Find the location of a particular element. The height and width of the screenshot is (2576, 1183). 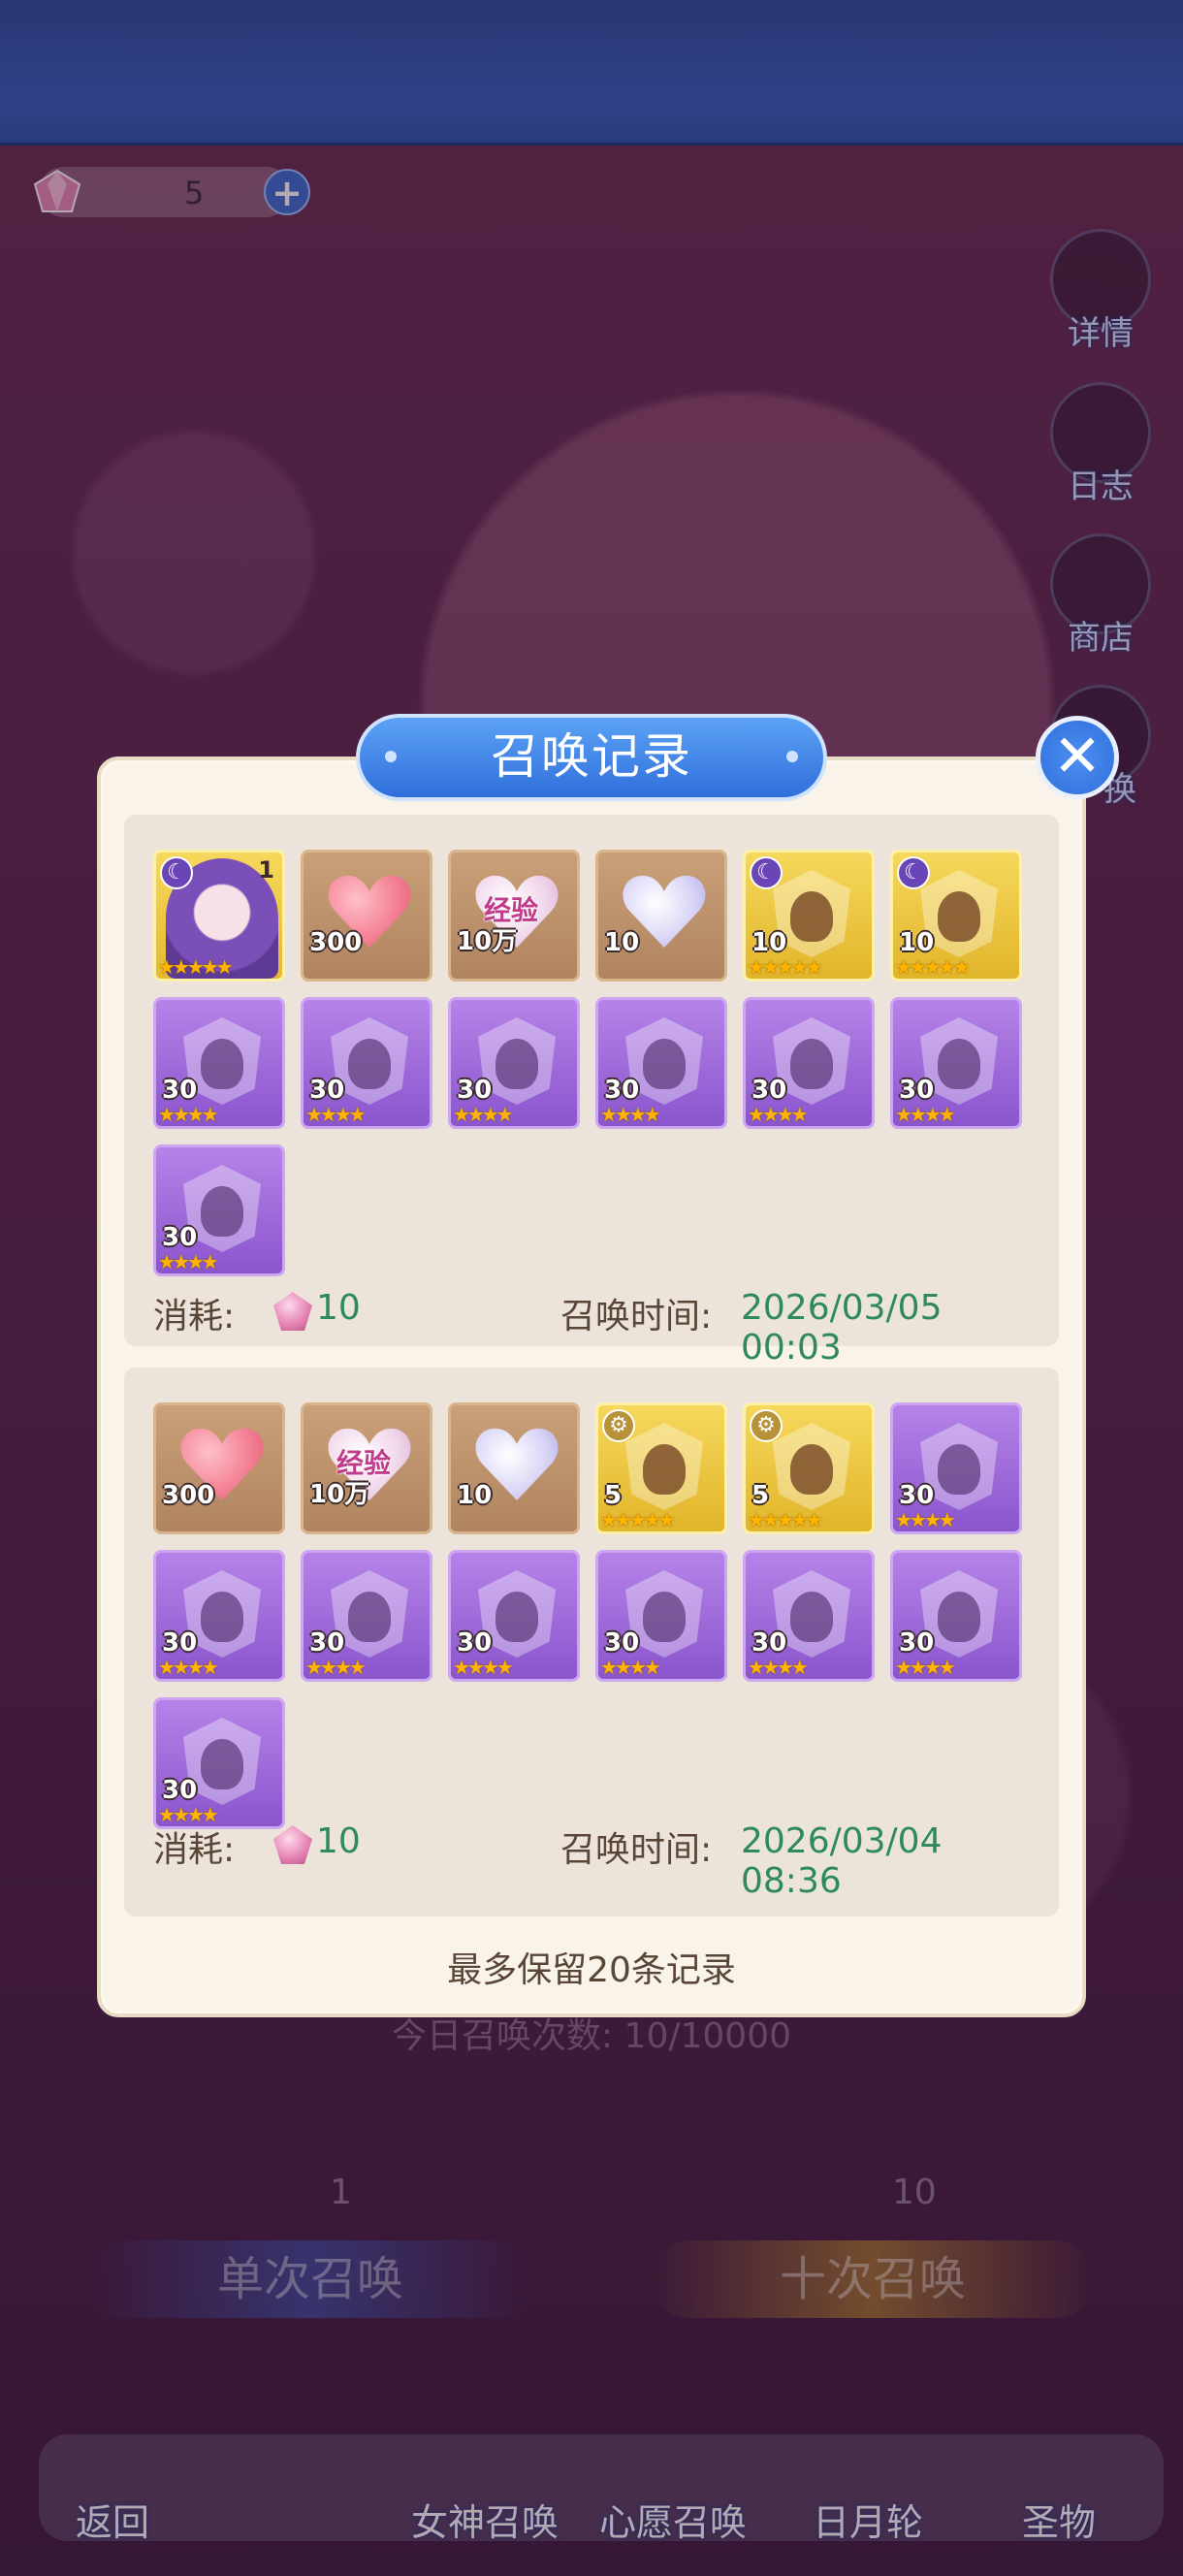

summon-time: 2026/03/04 08:36 is located at coordinates (842, 1861).